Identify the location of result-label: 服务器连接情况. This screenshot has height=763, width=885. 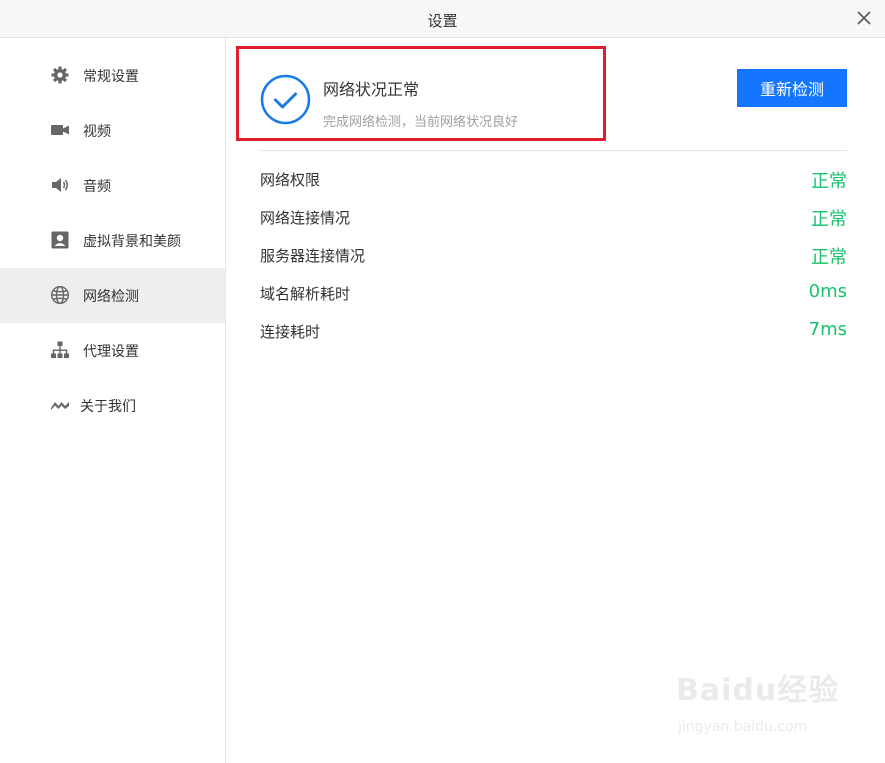
(313, 256).